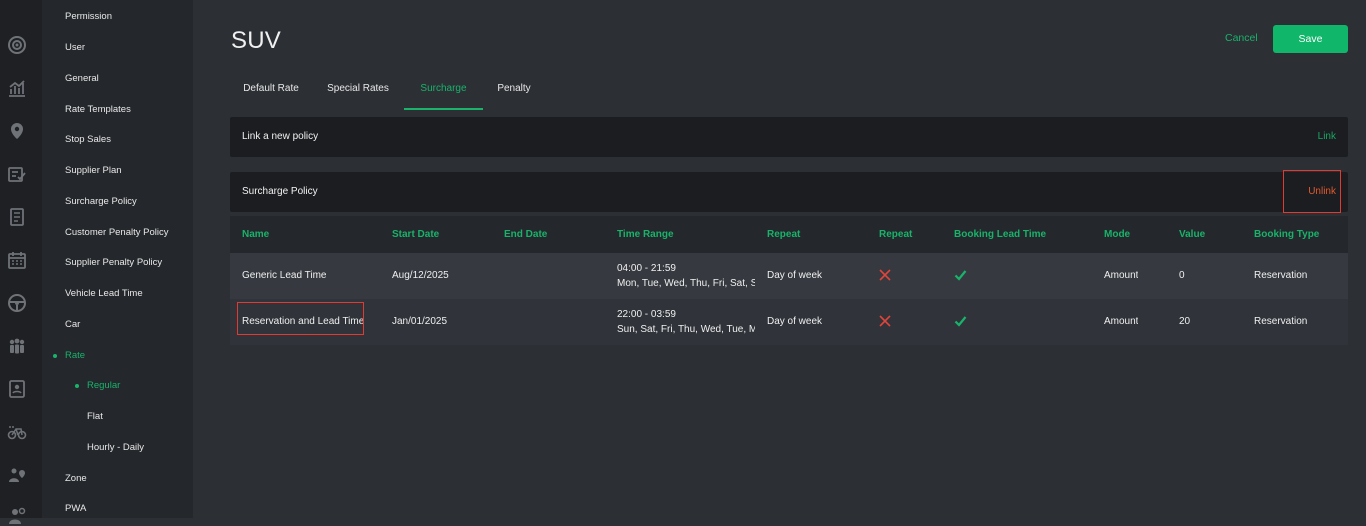  I want to click on link-button: Link, so click(1327, 136).